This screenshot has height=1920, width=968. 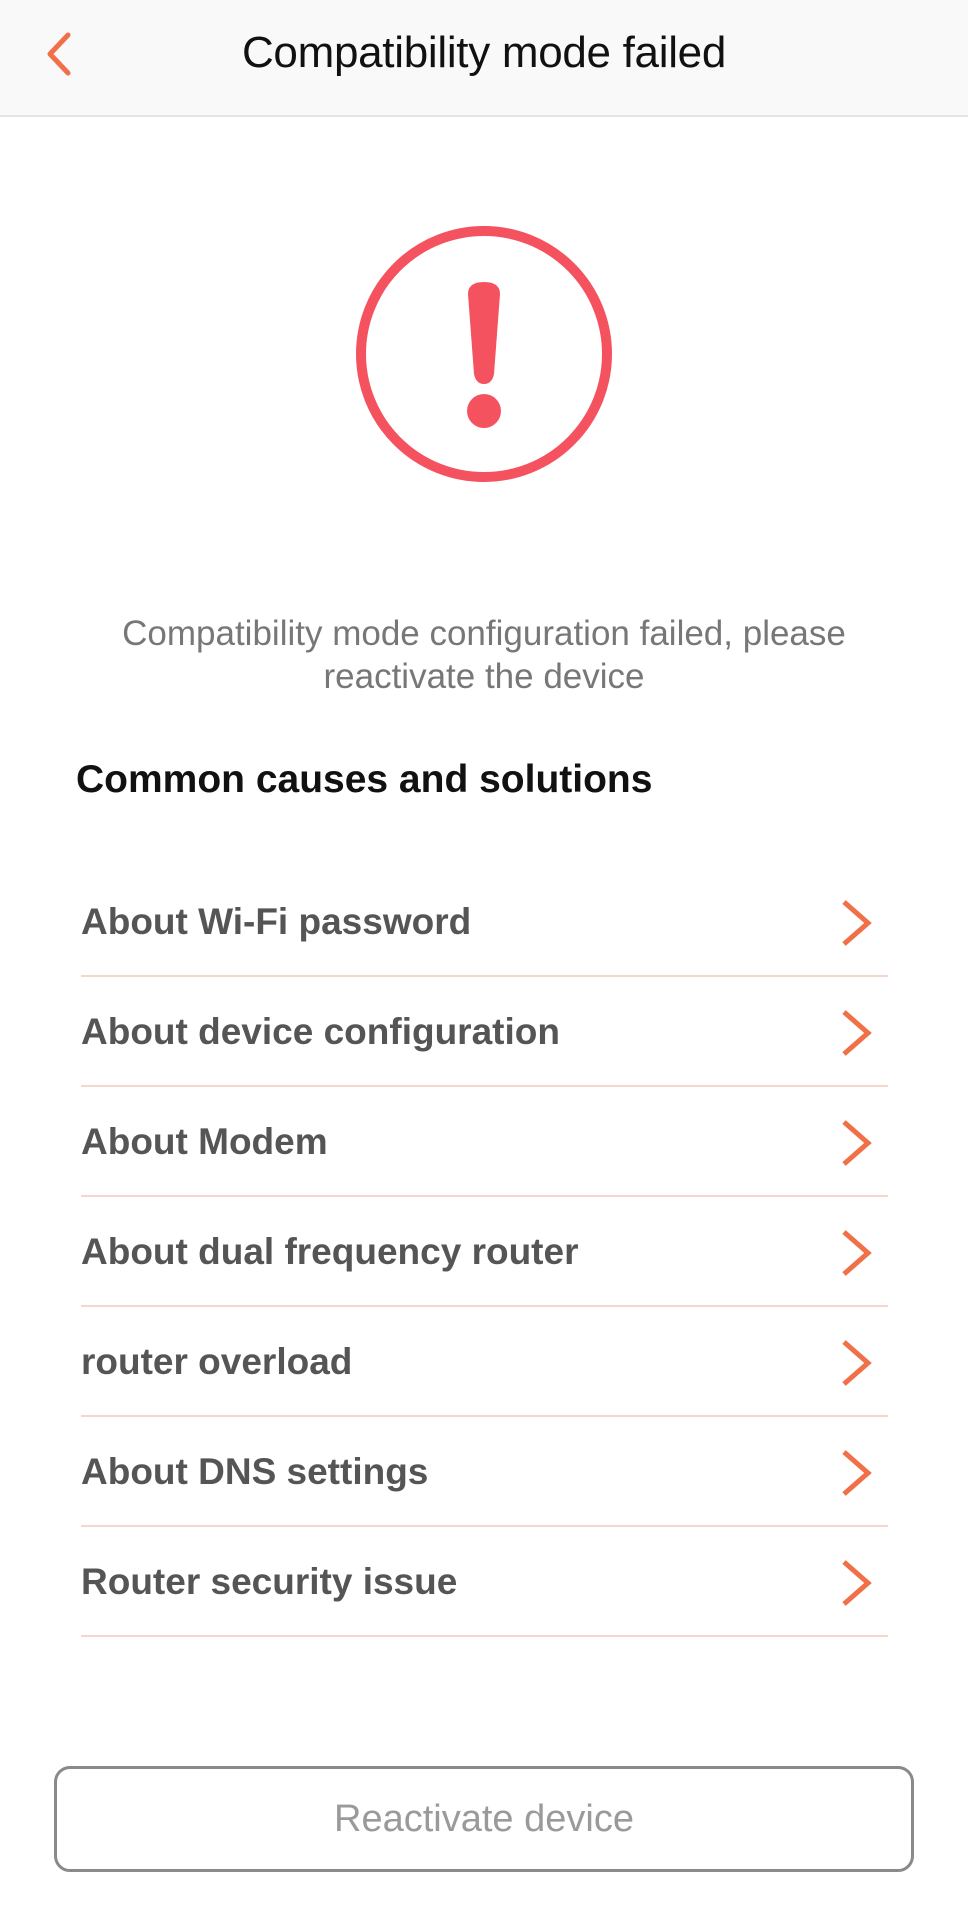 I want to click on list-item-dual-frequency-router: About dual frequency router, so click(x=484, y=1252).